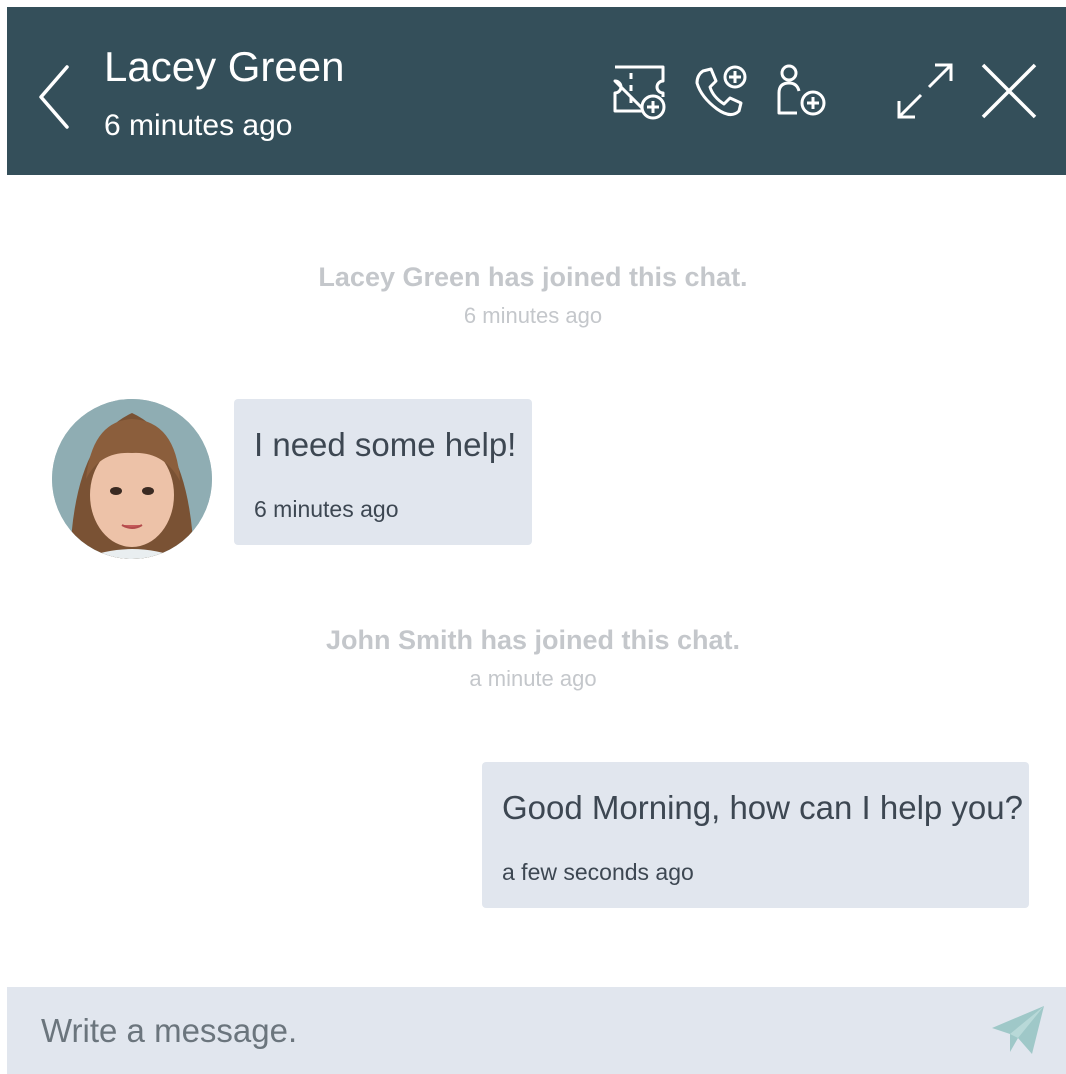  What do you see at coordinates (383, 472) in the screenshot?
I see `incoming-message-bubble: I need some help! 6 minutes ago` at bounding box center [383, 472].